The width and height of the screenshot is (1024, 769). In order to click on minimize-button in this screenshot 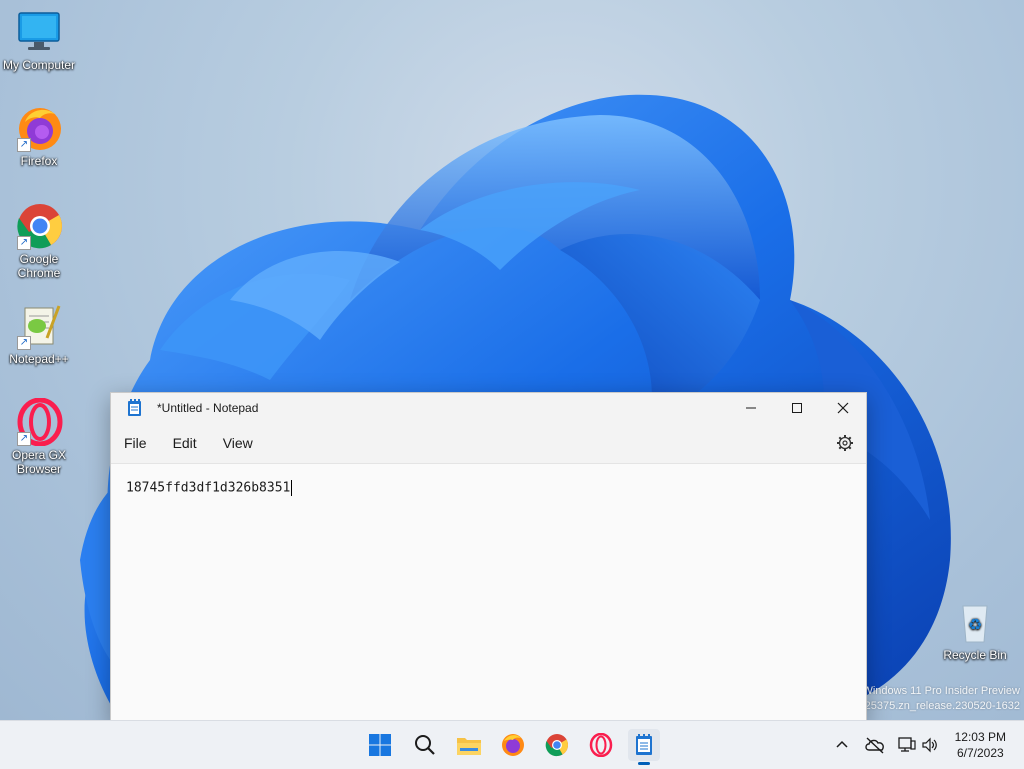, I will do `click(751, 408)`.